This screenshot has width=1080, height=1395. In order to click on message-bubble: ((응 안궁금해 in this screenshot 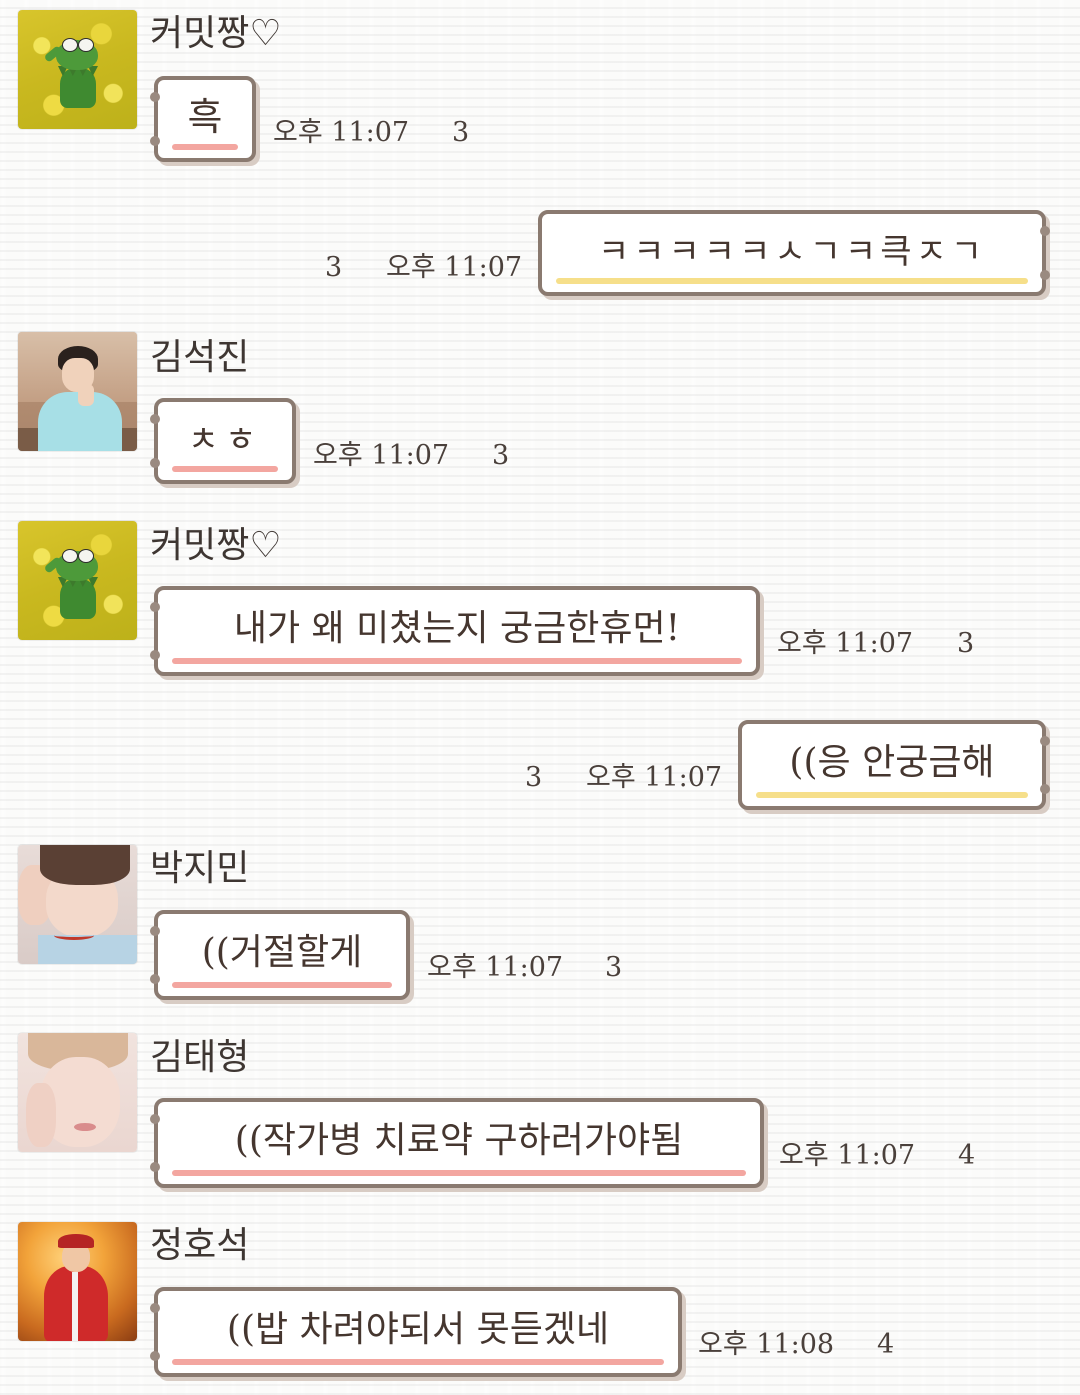, I will do `click(894, 765)`.